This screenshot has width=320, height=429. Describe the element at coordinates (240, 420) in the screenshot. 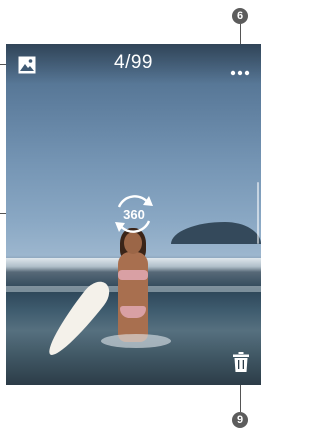

I see `callout-9: 9` at that location.